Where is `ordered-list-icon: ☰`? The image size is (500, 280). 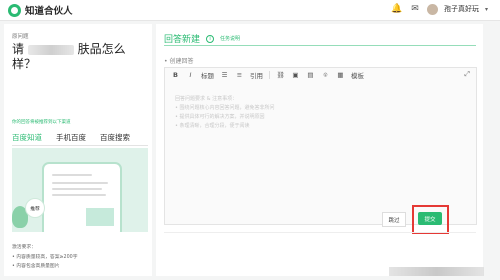 ordered-list-icon: ☰ is located at coordinates (224, 75).